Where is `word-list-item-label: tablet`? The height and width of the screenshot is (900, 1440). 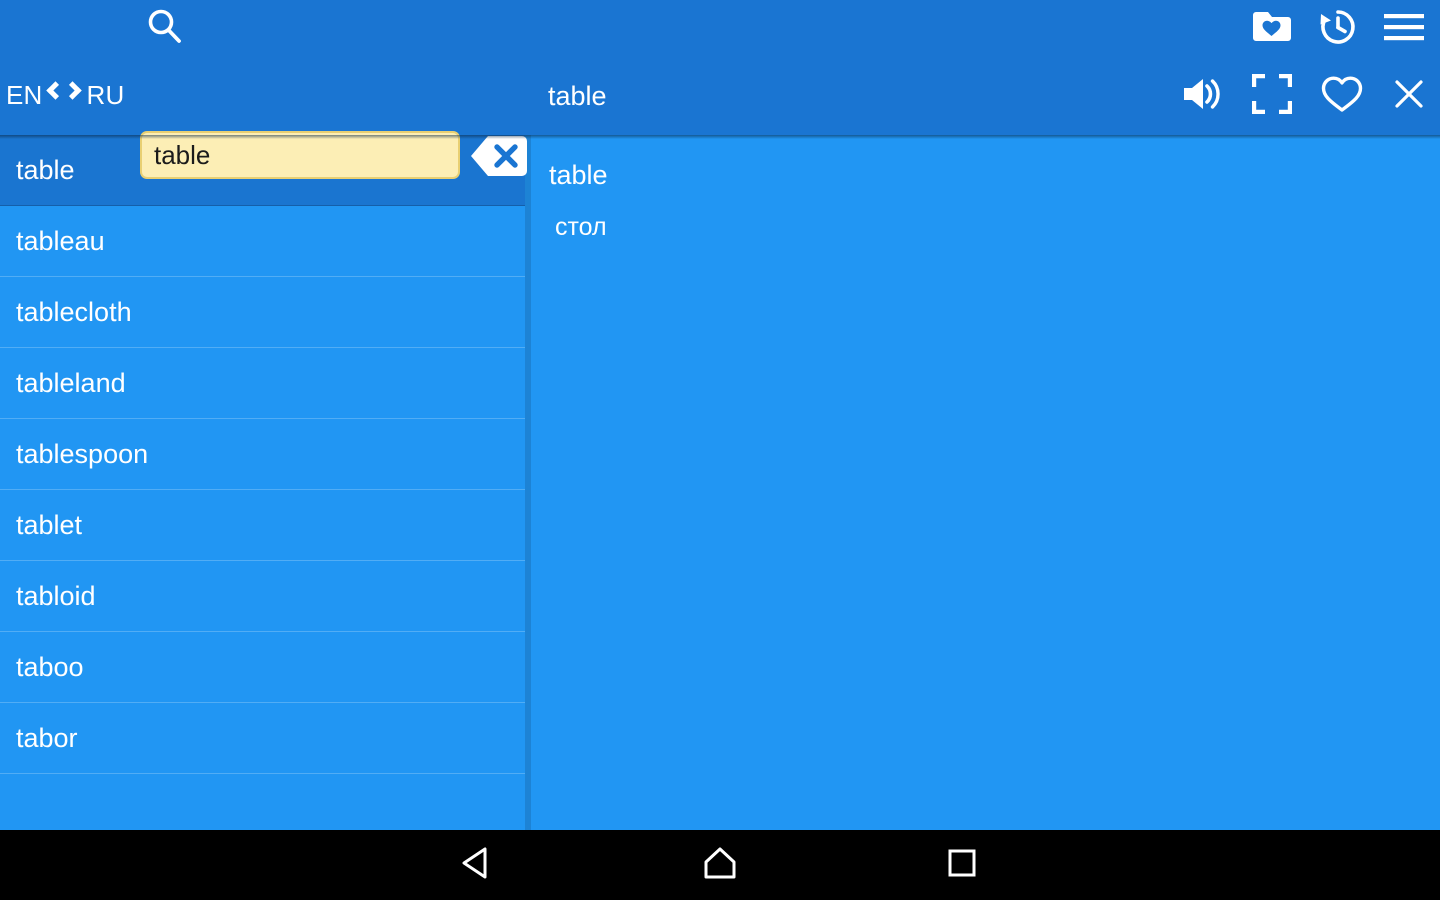
word-list-item-label: tablet is located at coordinates (49, 524).